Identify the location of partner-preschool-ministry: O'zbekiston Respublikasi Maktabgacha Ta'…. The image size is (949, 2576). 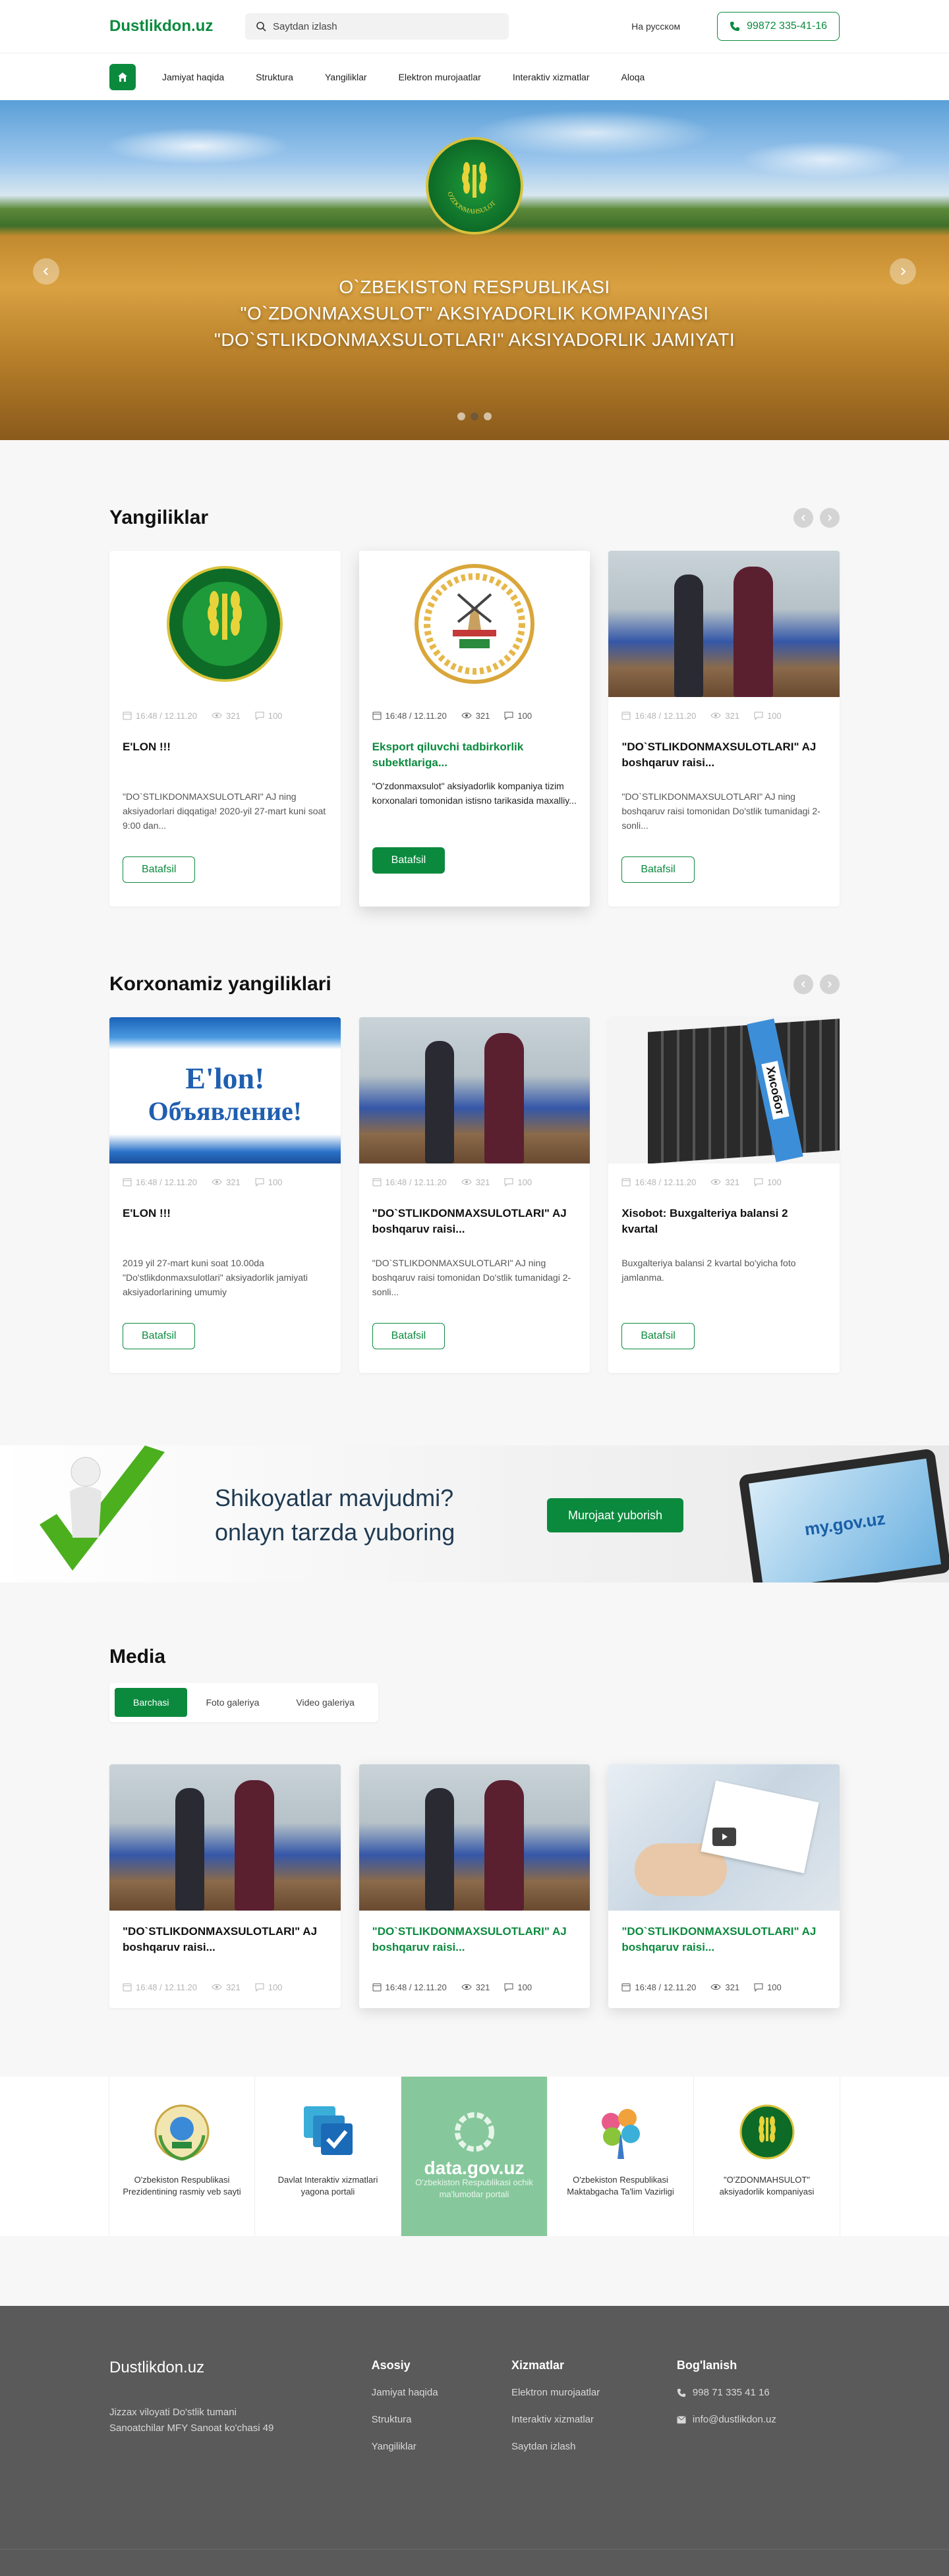
(621, 2156).